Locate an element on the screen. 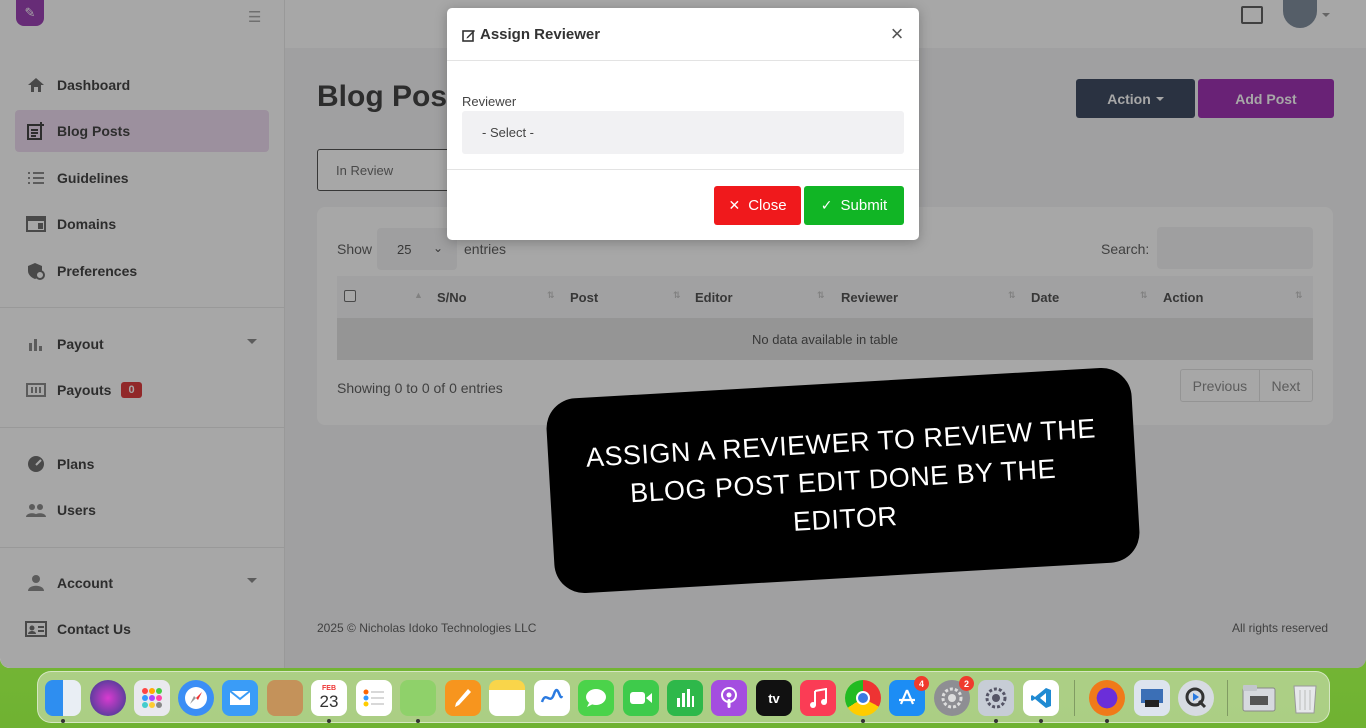  facetime-icon is located at coordinates (641, 698).